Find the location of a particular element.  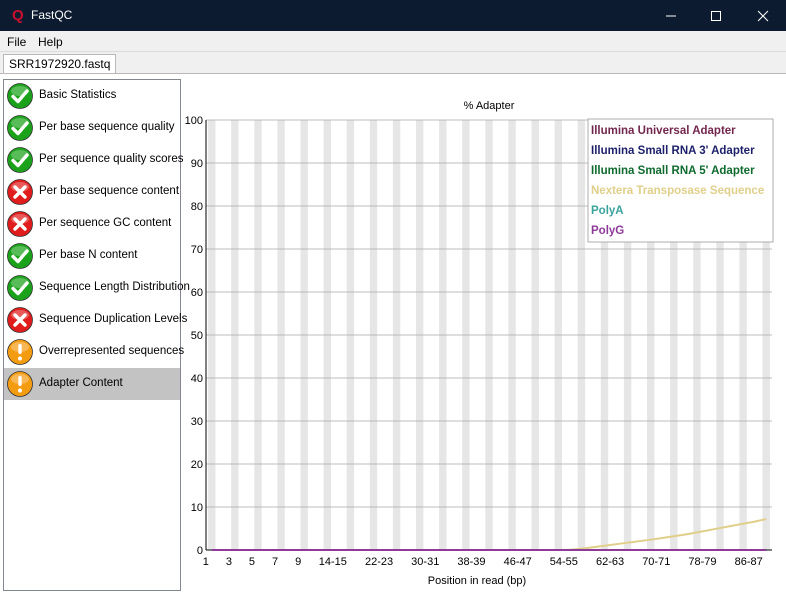

x-tick-label: 14-15 is located at coordinates (333, 562).